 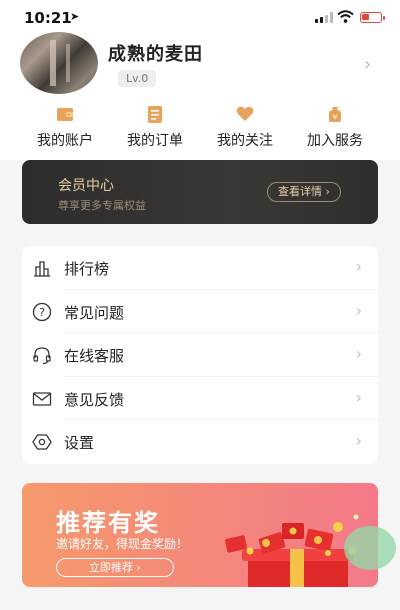 I want to click on quick-nav-orders: 我的订单, so click(x=155, y=128).